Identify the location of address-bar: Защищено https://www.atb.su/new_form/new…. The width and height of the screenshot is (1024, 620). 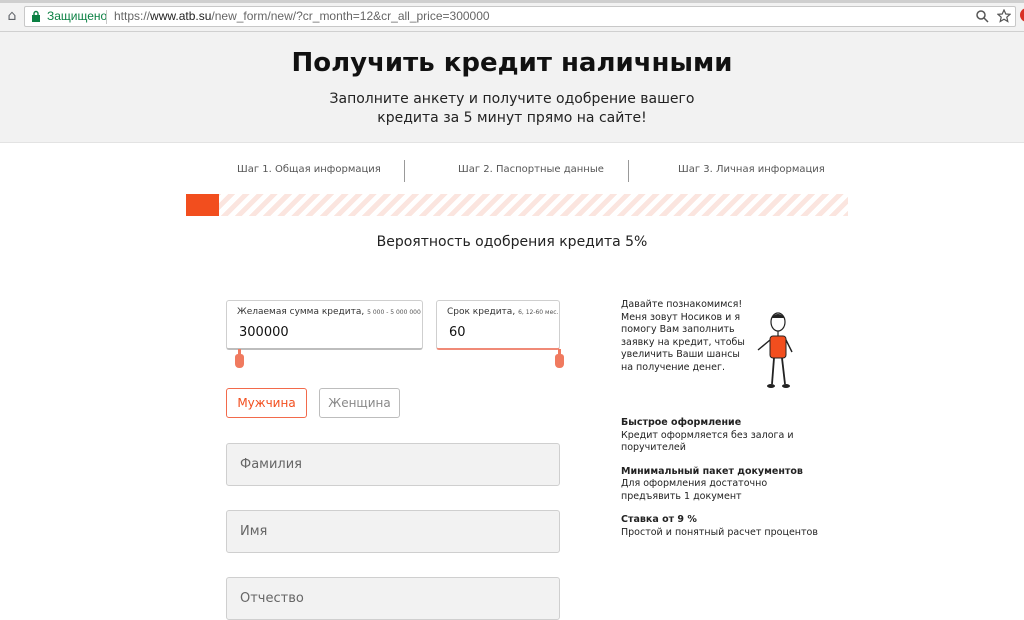
(520, 16).